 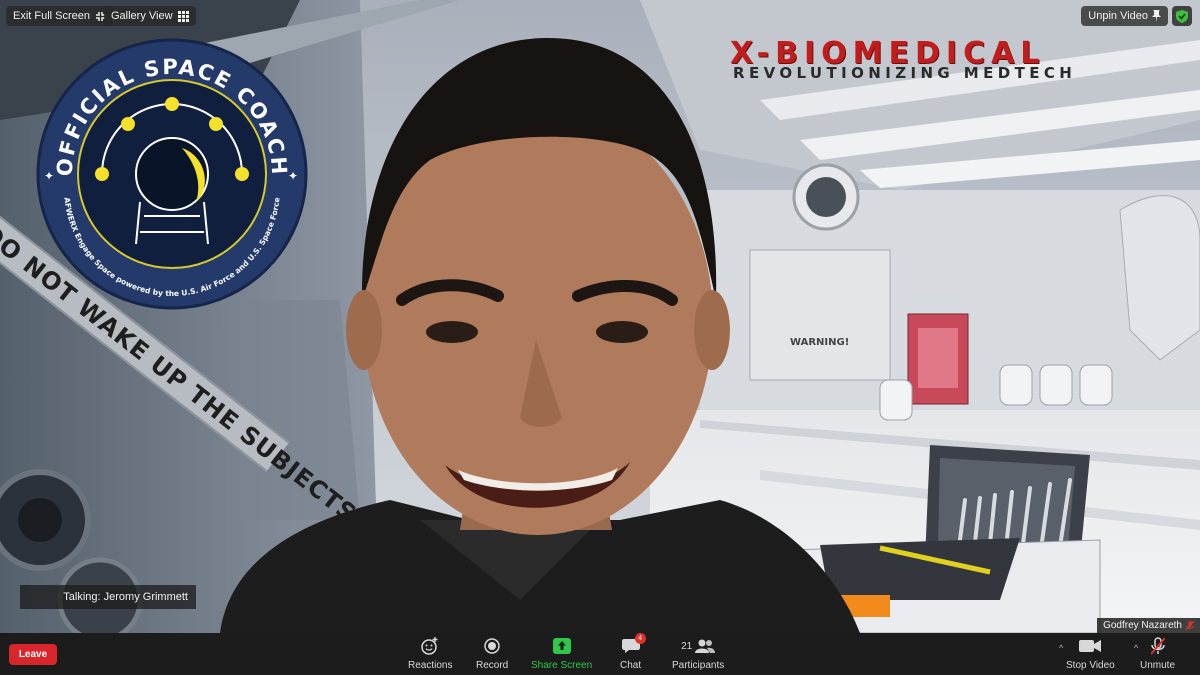 I want to click on stop-video-label: Stop Video, so click(x=1090, y=665).